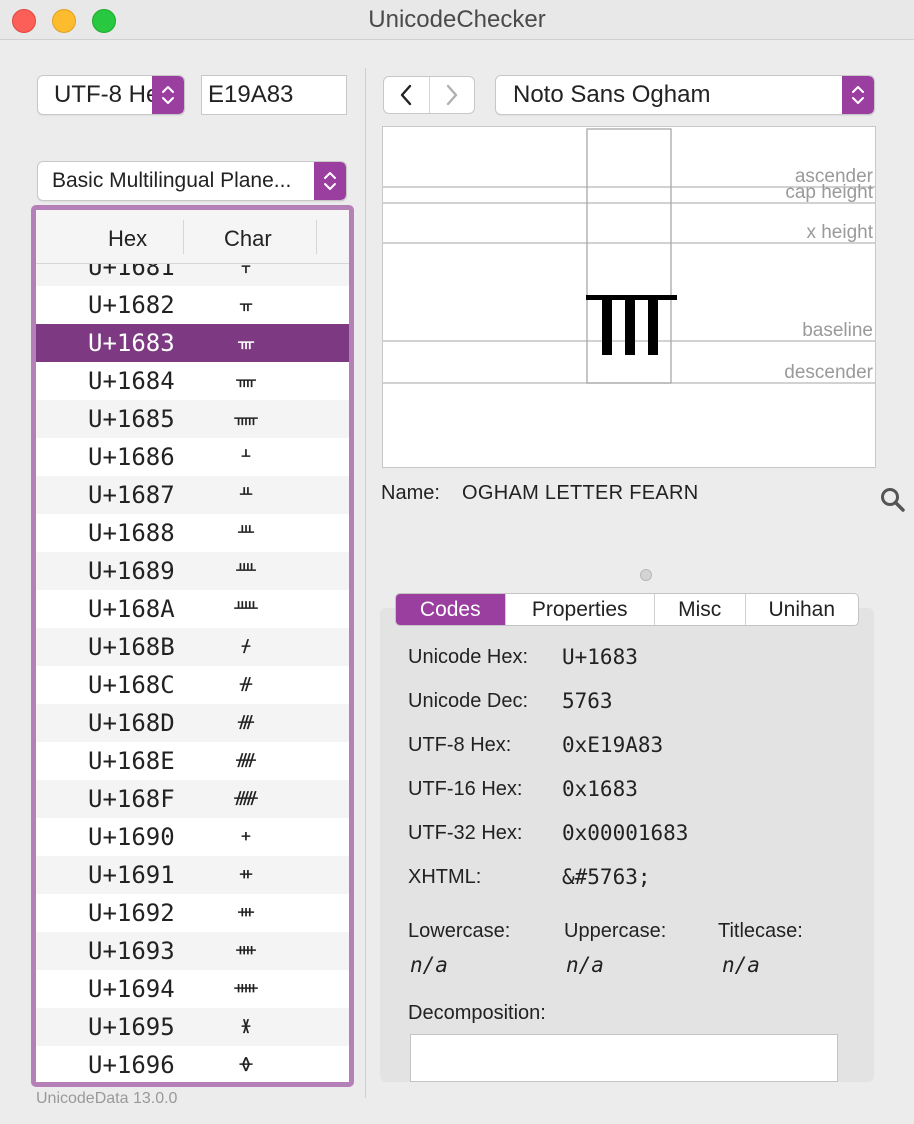 This screenshot has width=914, height=1124. What do you see at coordinates (131, 837) in the screenshot?
I see `row-hex: U+1690` at bounding box center [131, 837].